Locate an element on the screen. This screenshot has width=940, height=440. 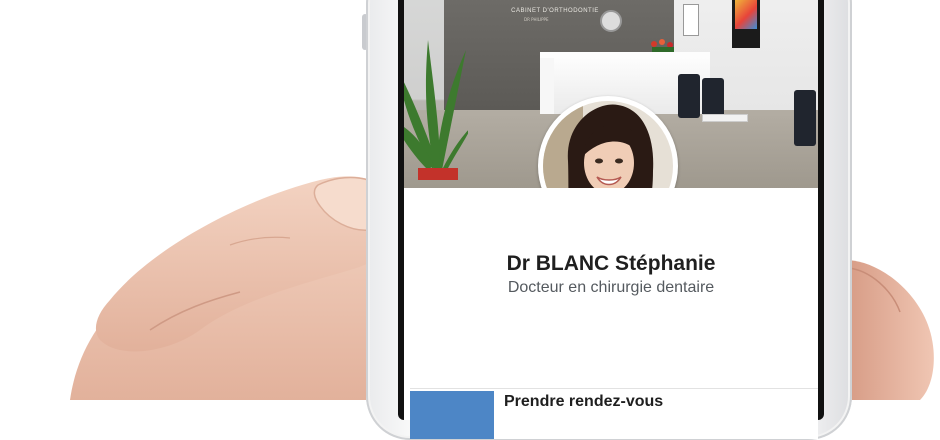
clock-icon is located at coordinates (611, 21).